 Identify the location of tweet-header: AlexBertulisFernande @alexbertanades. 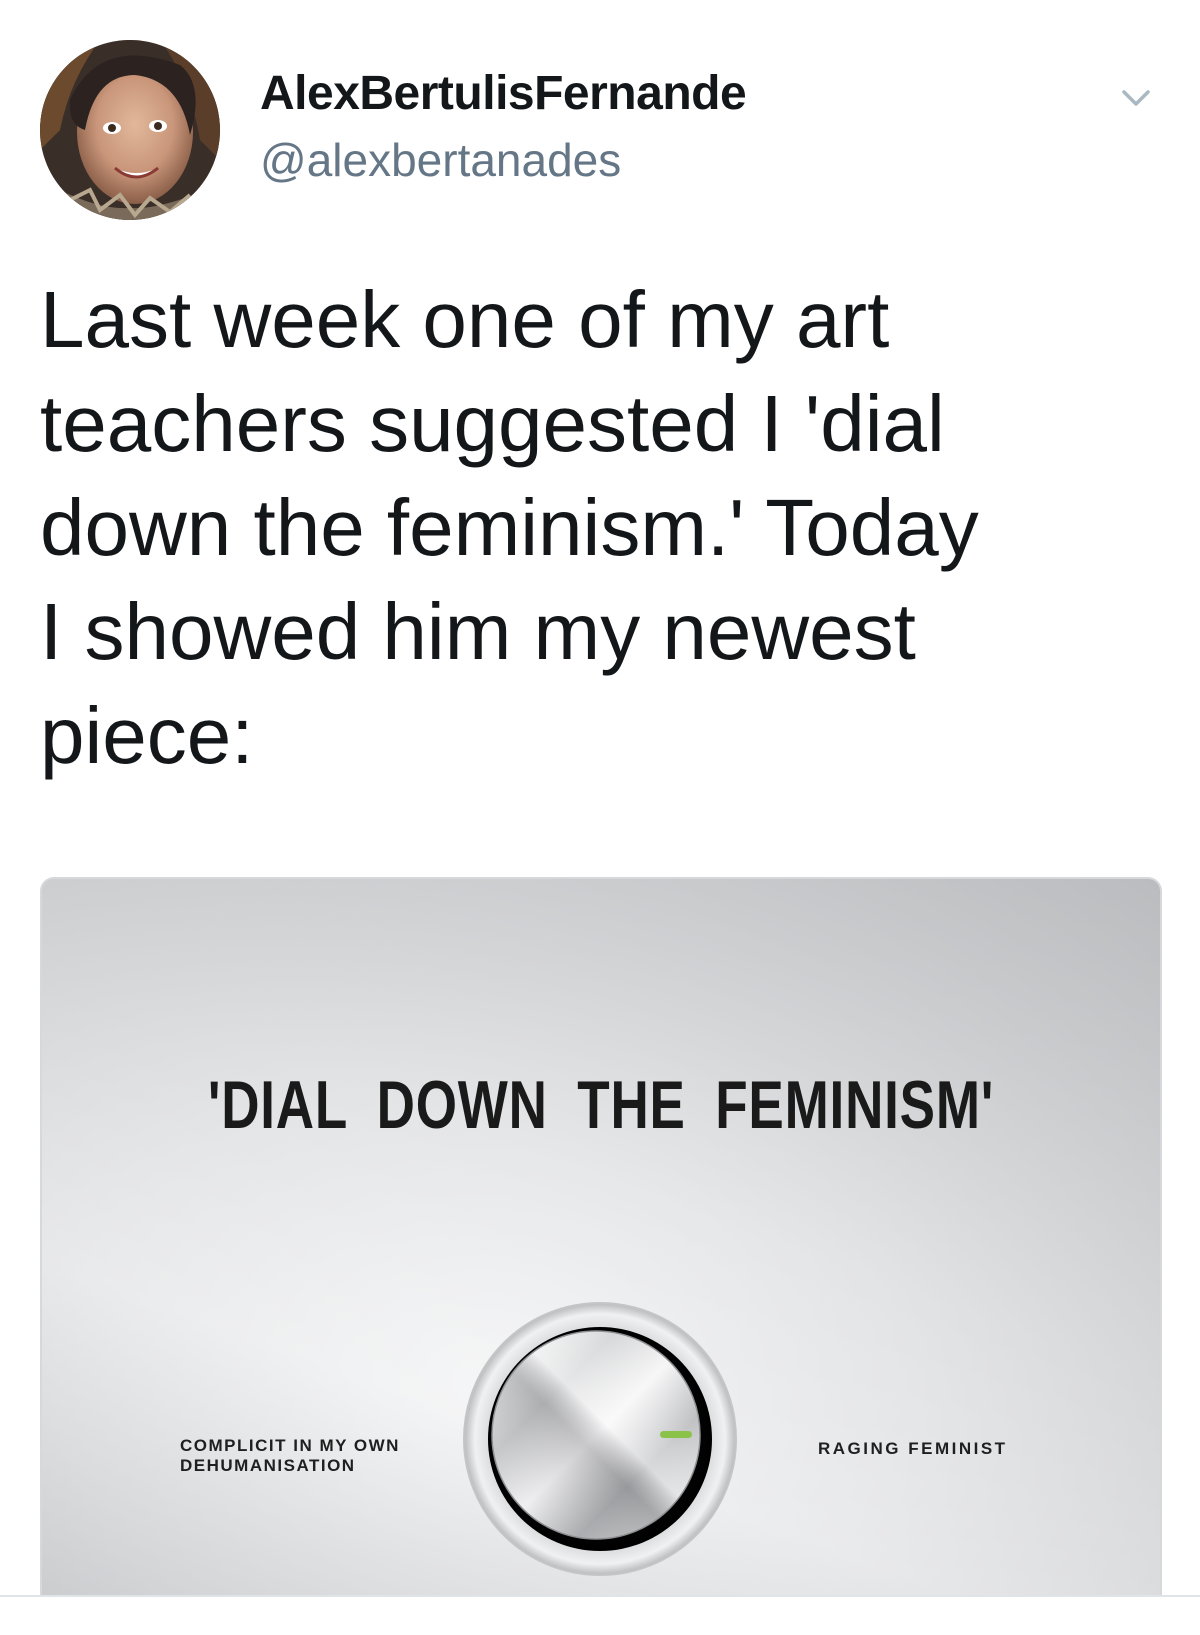
(600, 130).